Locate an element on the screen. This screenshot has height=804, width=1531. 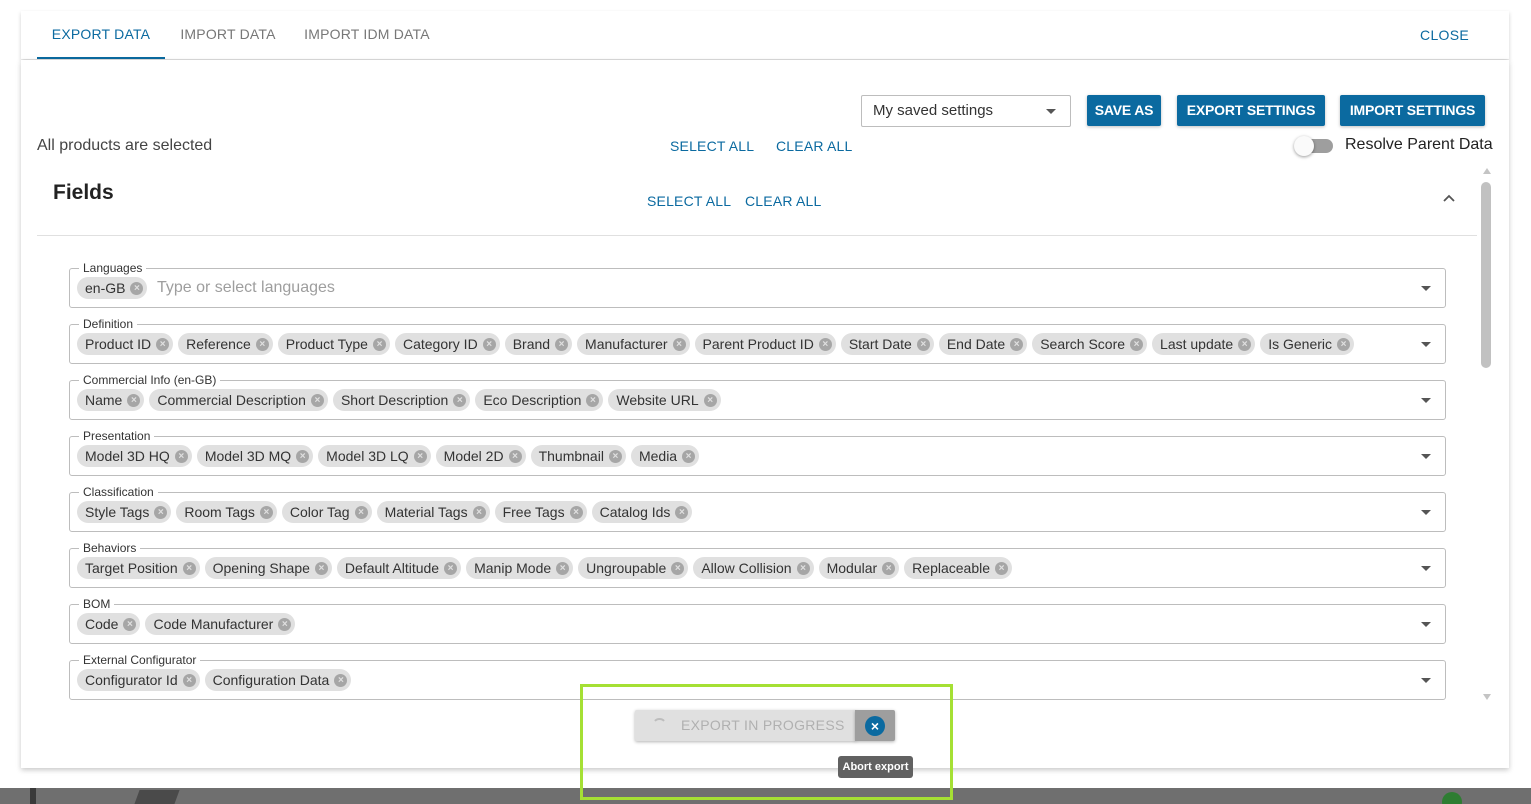
chip: Manufacturer × is located at coordinates (633, 344).